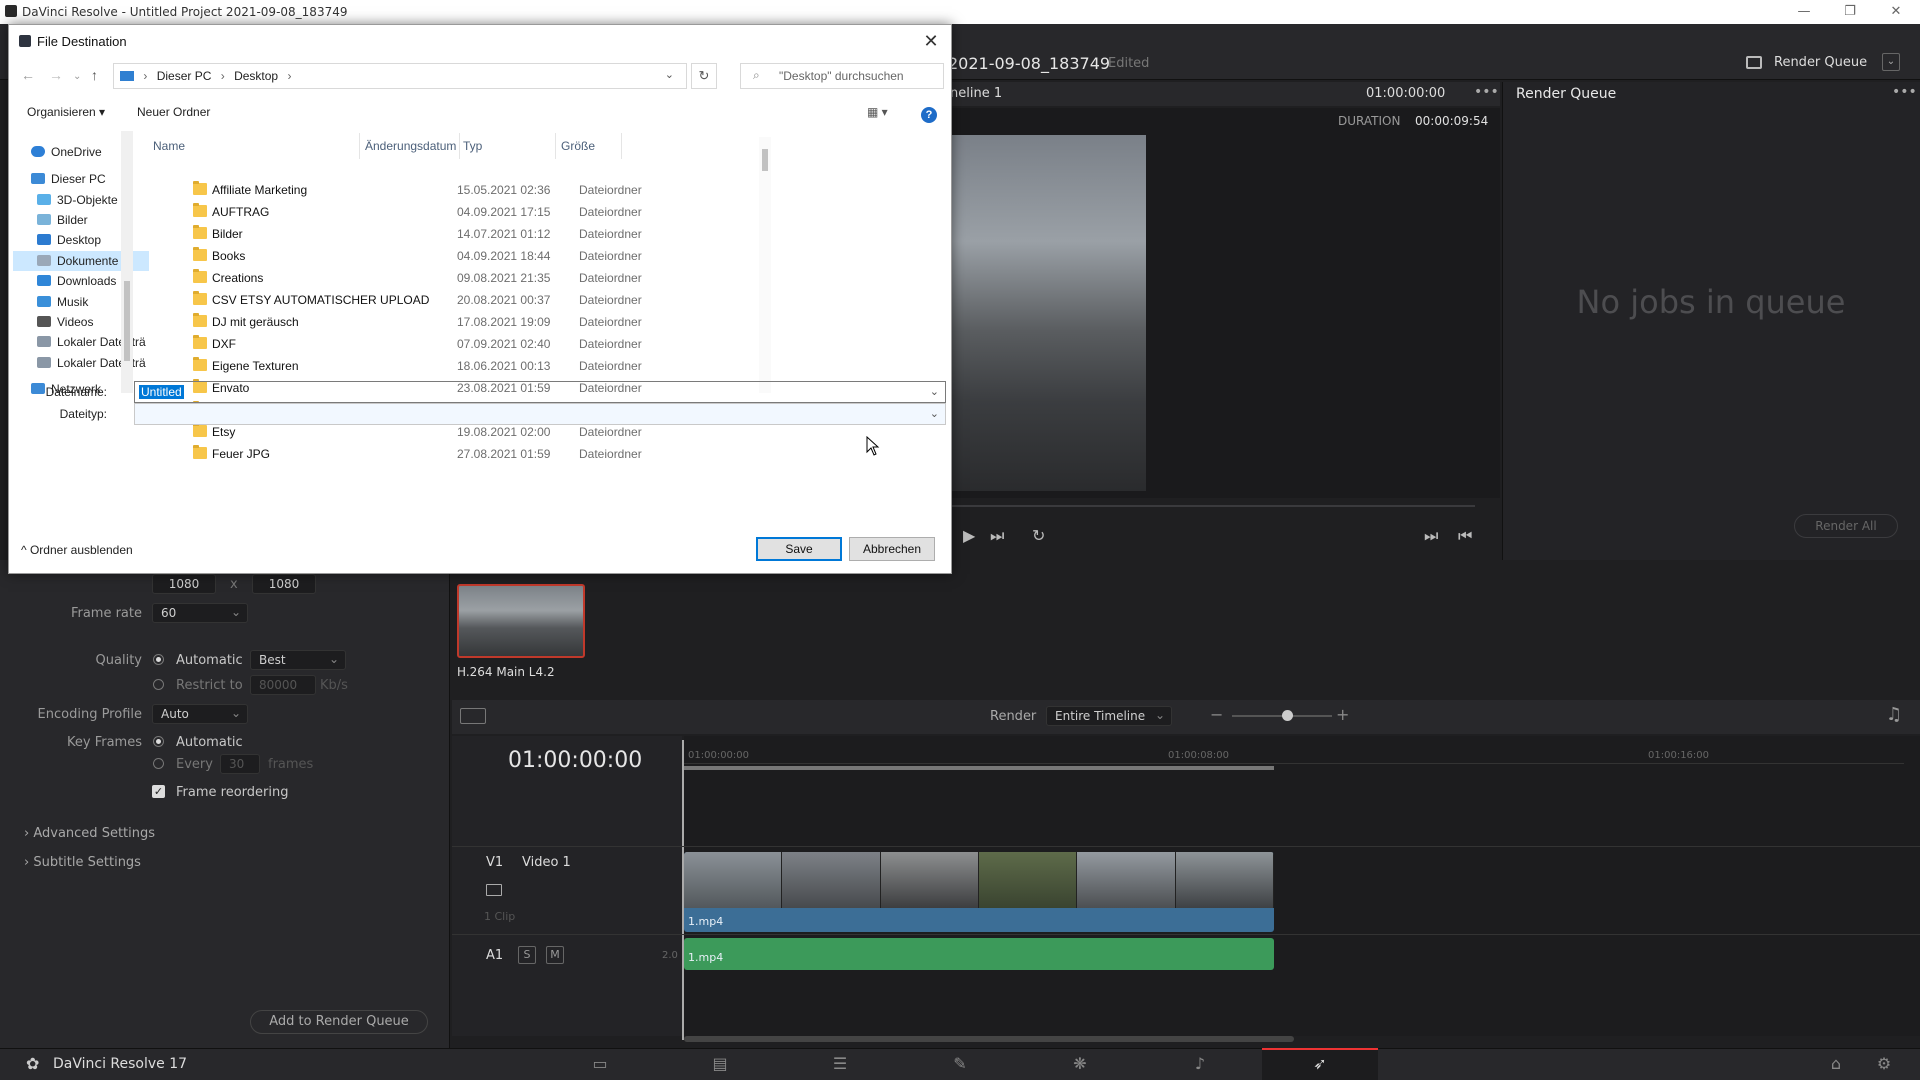  I want to click on nav-dokumente: Dokumente, so click(77, 261).